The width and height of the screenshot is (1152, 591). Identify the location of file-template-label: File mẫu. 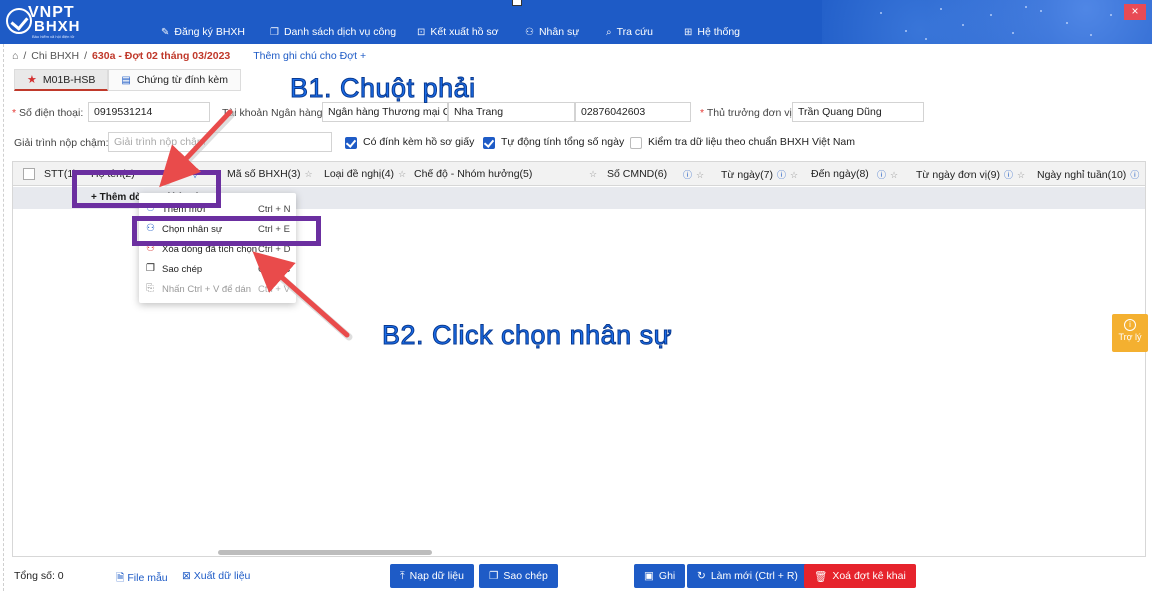
(147, 578).